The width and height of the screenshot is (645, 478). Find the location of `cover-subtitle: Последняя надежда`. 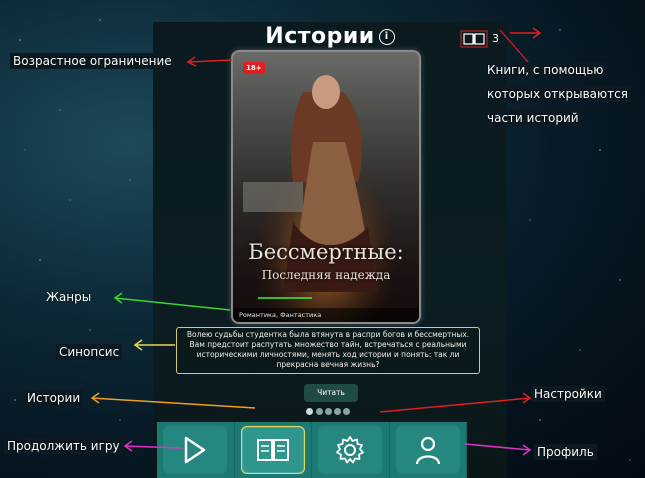

cover-subtitle: Последняя надежда is located at coordinates (326, 275).